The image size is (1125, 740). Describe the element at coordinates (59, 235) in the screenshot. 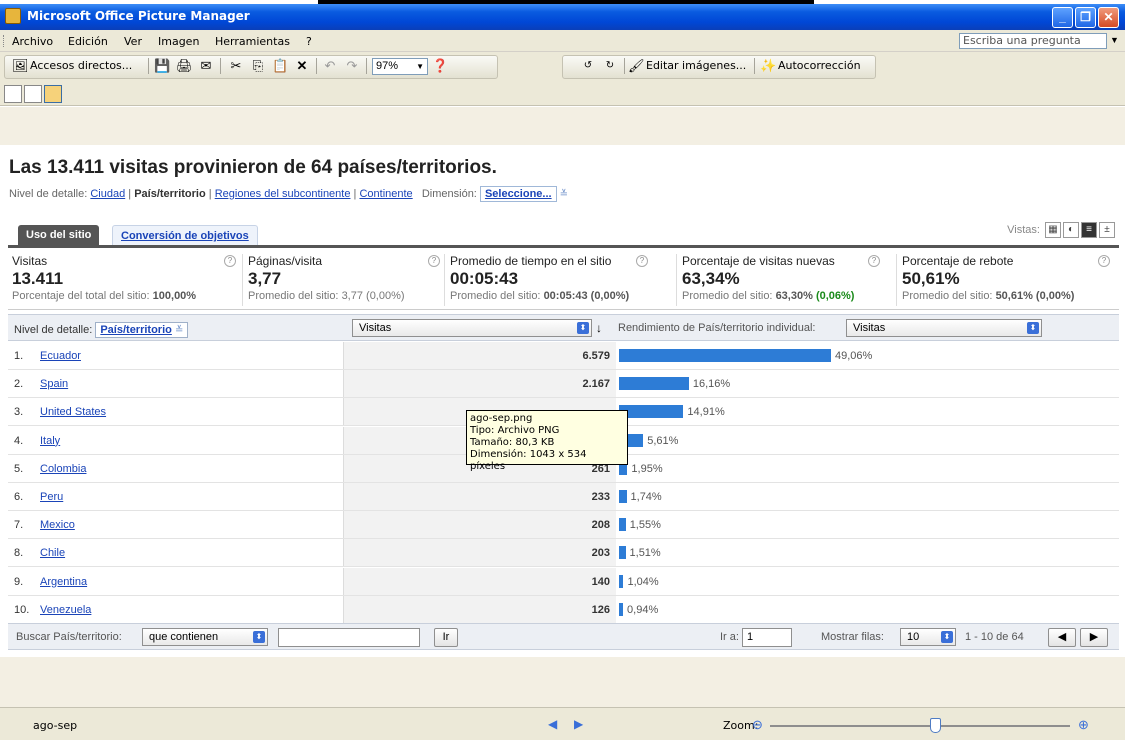

I see `tab-site-usage: Uso del sitio` at that location.